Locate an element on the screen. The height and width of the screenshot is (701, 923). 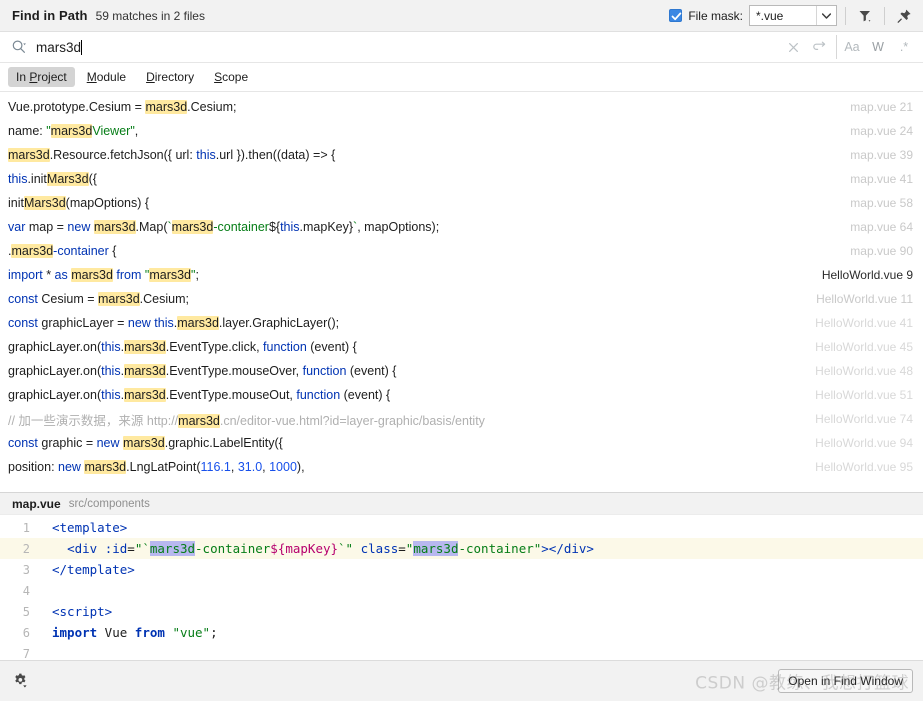
statusbar: Open in Find Window CSDN @教练、我想打篮球 is located at coordinates (461, 680).